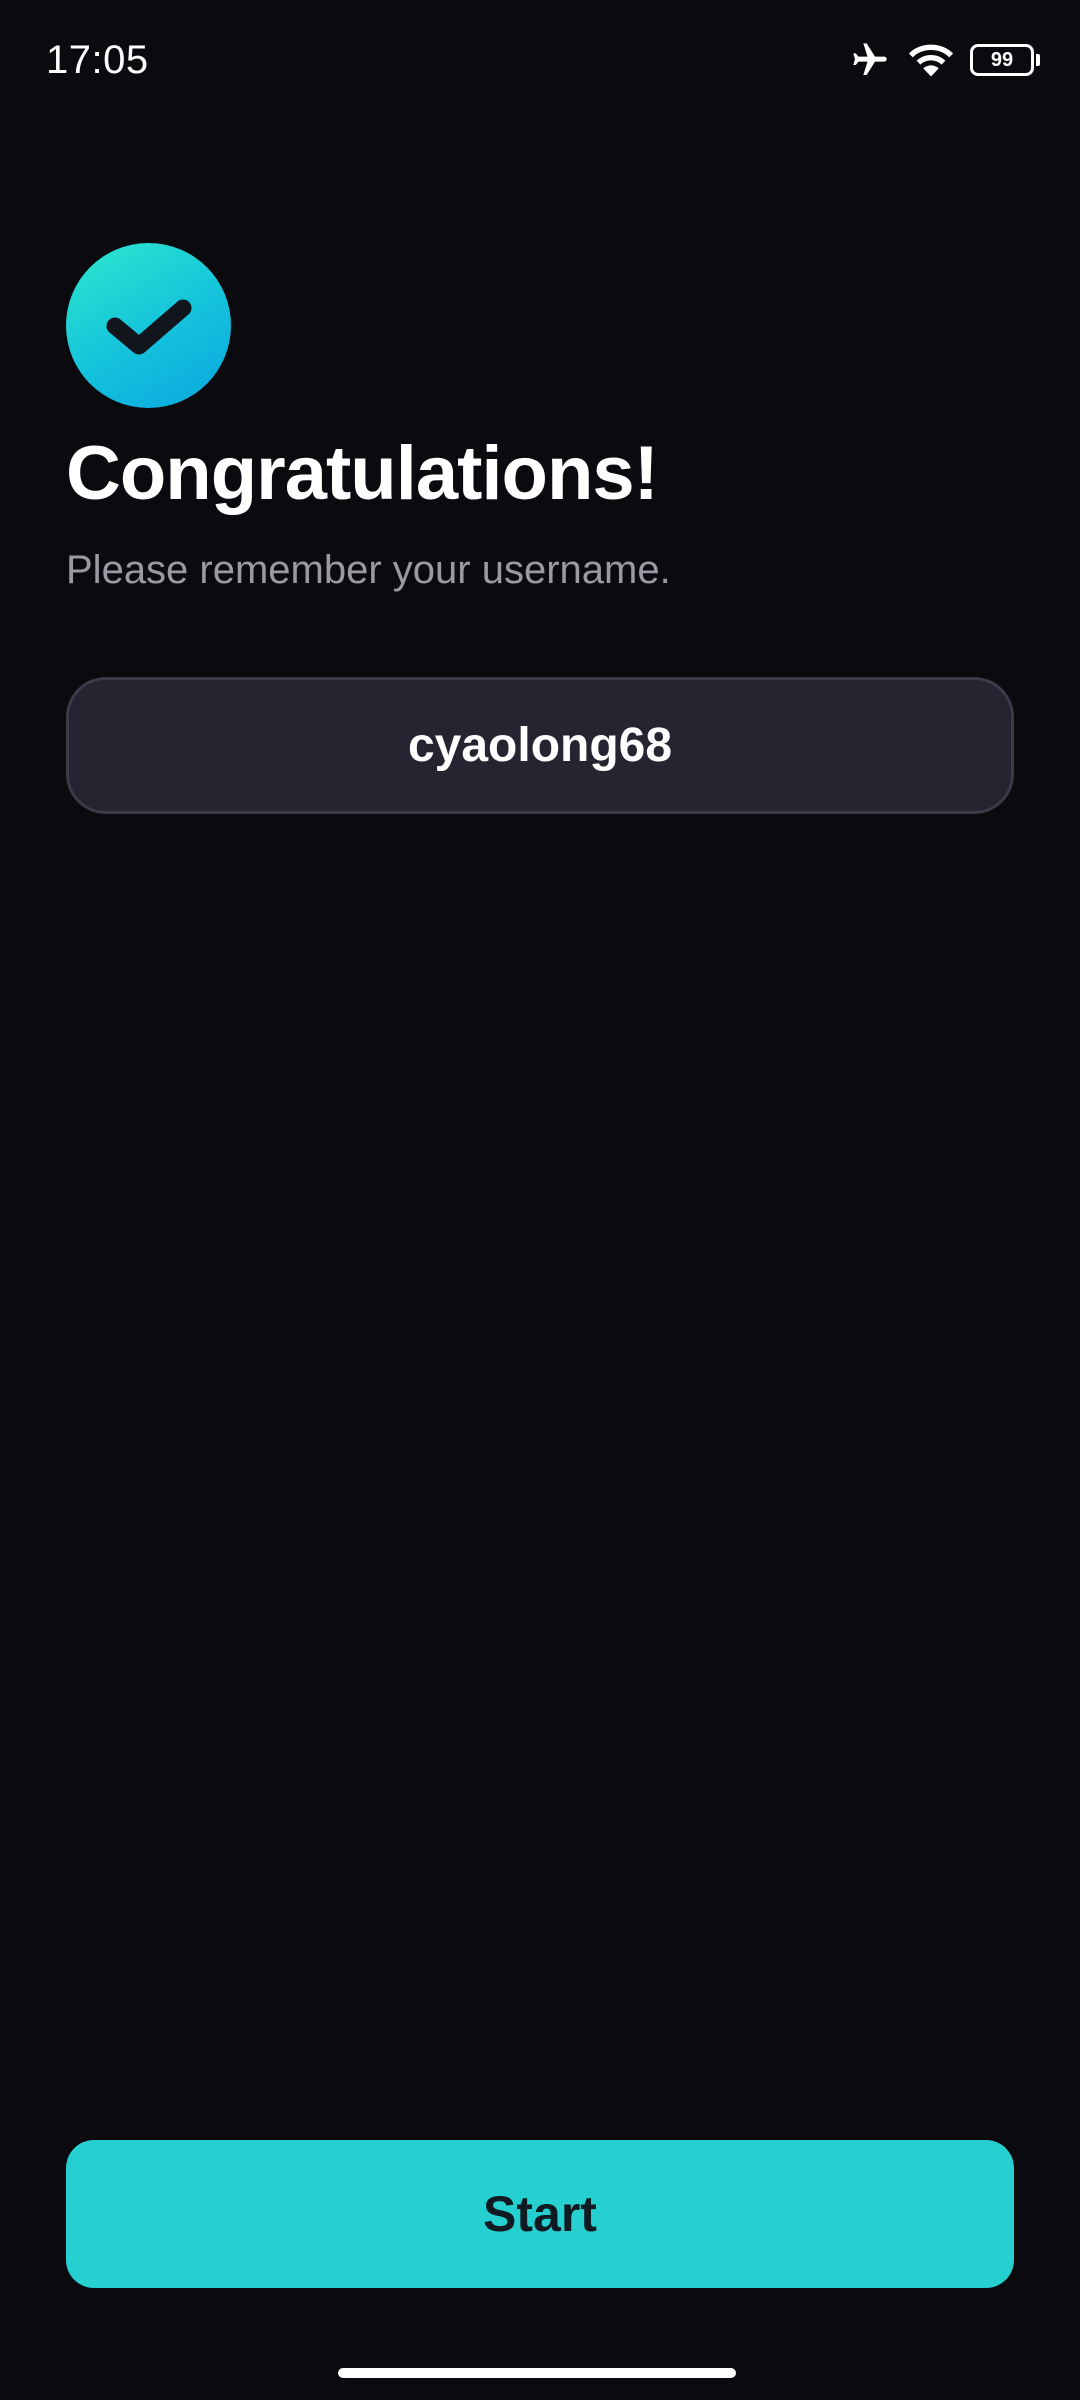 The image size is (1080, 2400). I want to click on status-icons: 99, so click(944, 60).